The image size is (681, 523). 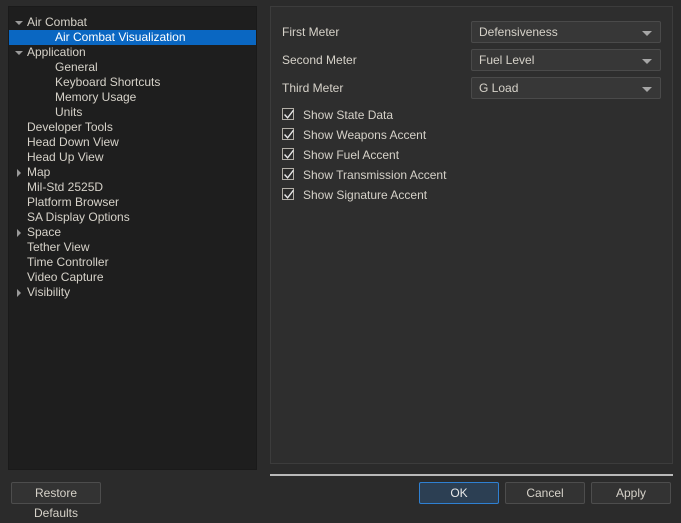 I want to click on checkbox-label: Show Weapons Accent, so click(x=365, y=135).